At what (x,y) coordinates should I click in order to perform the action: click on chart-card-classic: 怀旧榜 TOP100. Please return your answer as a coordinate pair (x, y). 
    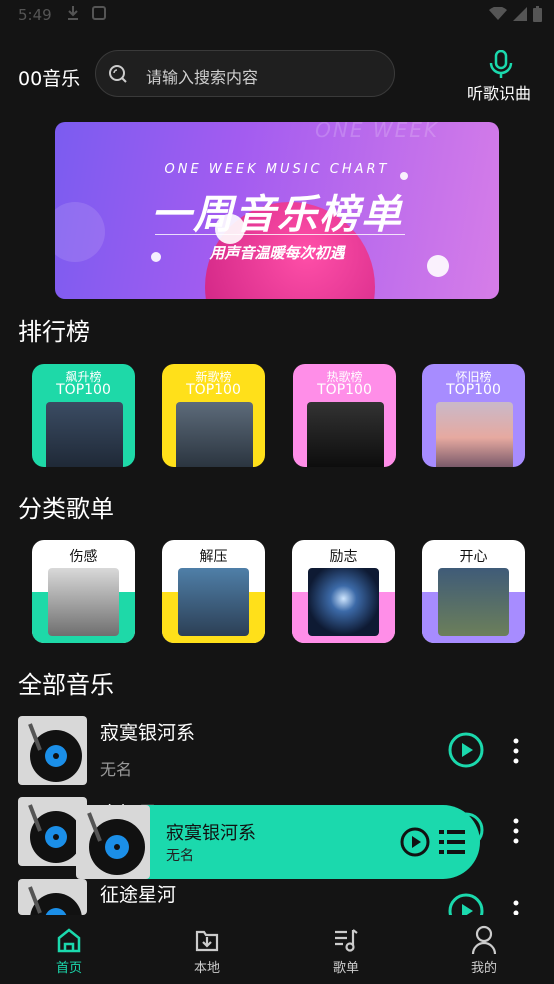
    Looking at the image, I should click on (473, 415).